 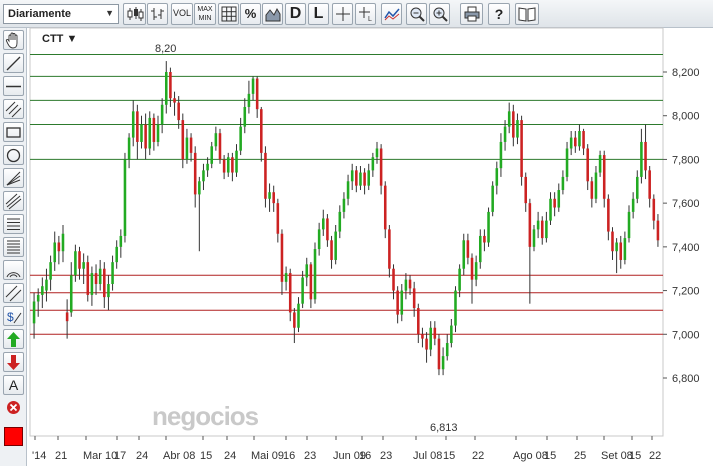 I want to click on crosshair-label-icon: L, so click(x=365, y=14).